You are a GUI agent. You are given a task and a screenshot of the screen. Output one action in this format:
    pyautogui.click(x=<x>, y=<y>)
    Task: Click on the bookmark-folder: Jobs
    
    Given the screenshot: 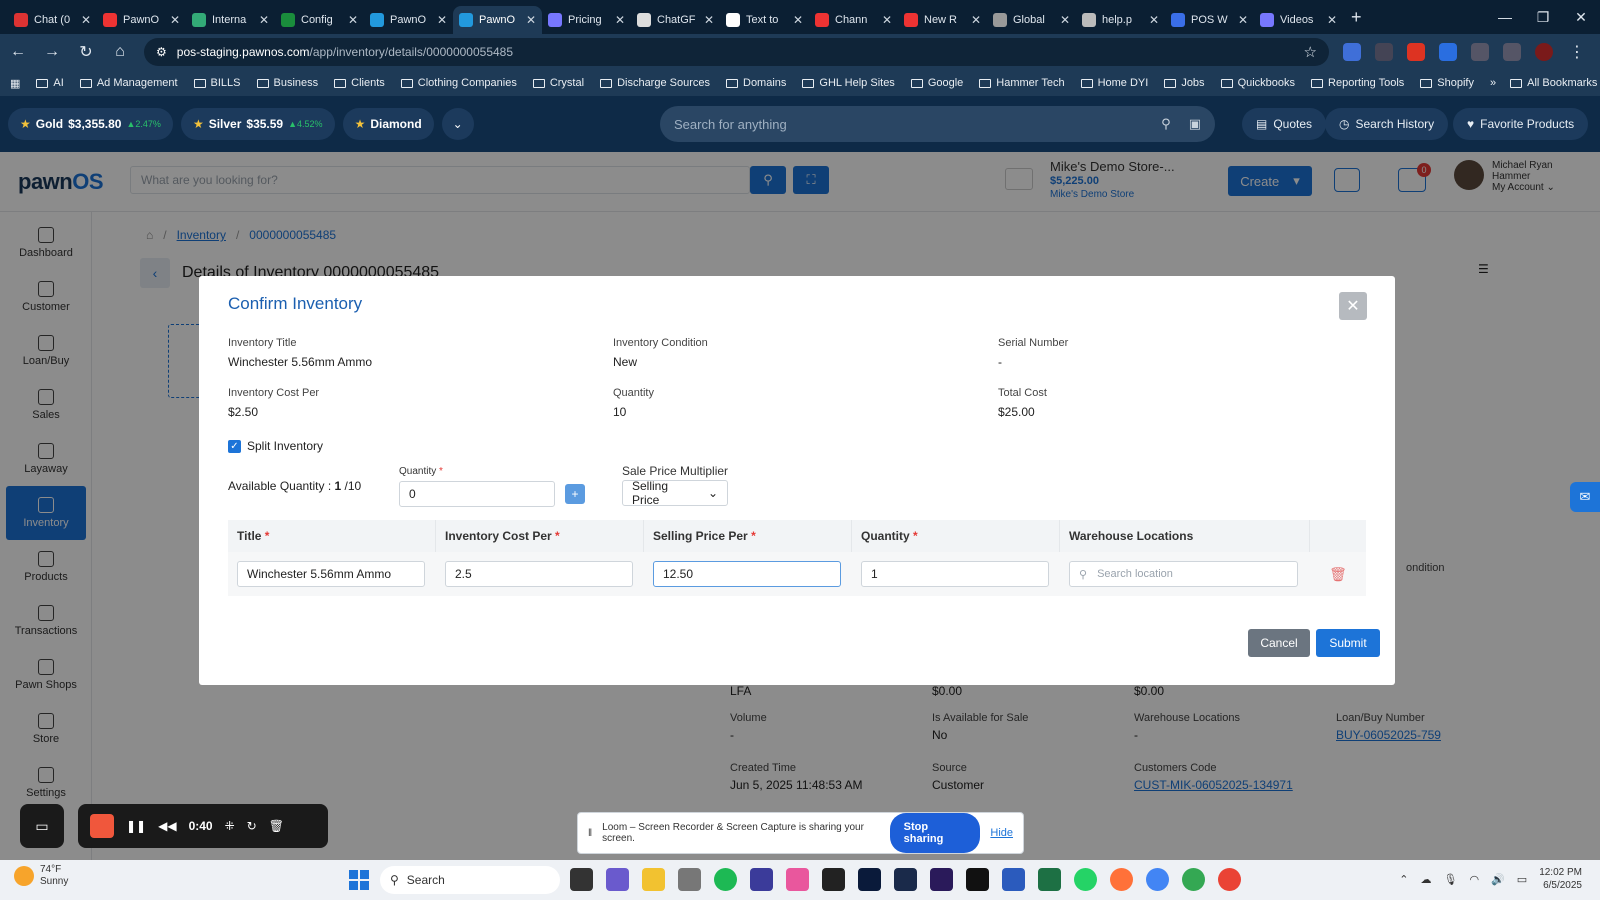 What is the action you would take?
    pyautogui.click(x=1184, y=83)
    